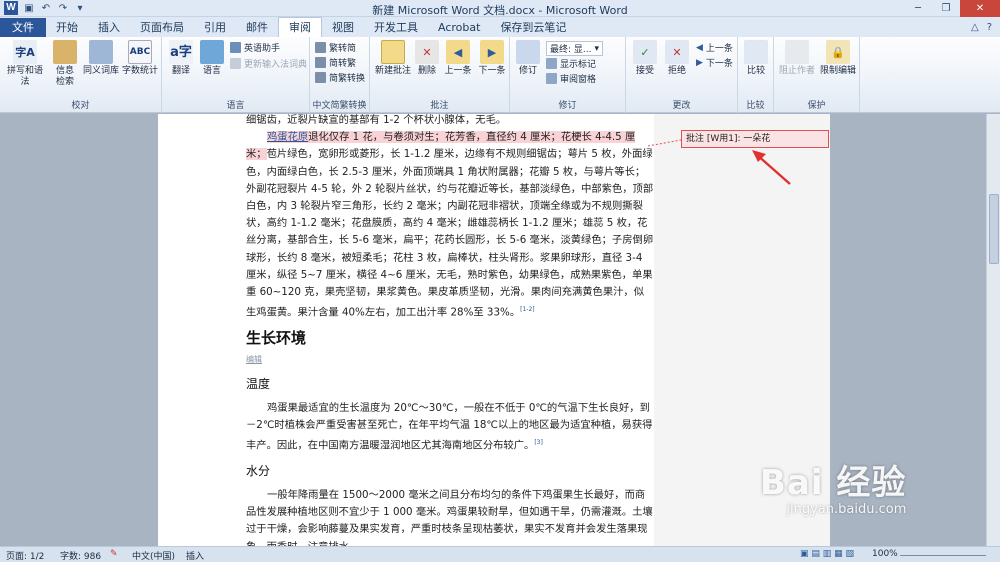 The width and height of the screenshot is (1000, 562). Describe the element at coordinates (797, 58) in the screenshot. I see `block-authors-button: 阻止作者` at that location.